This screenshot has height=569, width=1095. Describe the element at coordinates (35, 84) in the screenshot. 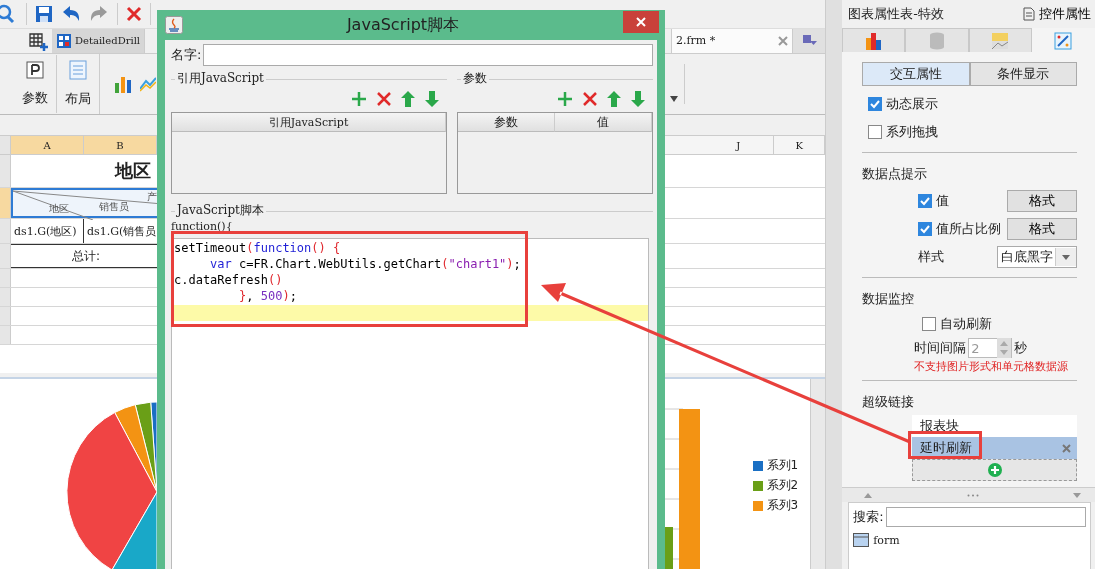

I see `ribbon-button: 参数` at that location.